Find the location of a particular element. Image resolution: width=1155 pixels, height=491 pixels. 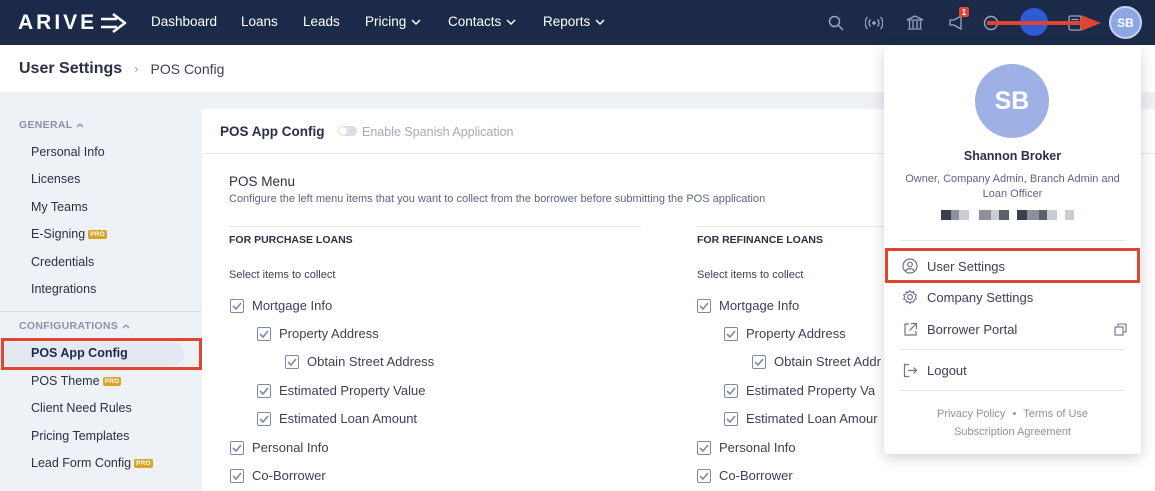

refinance-check-mortgage-info: Mortgage Info is located at coordinates (748, 305).